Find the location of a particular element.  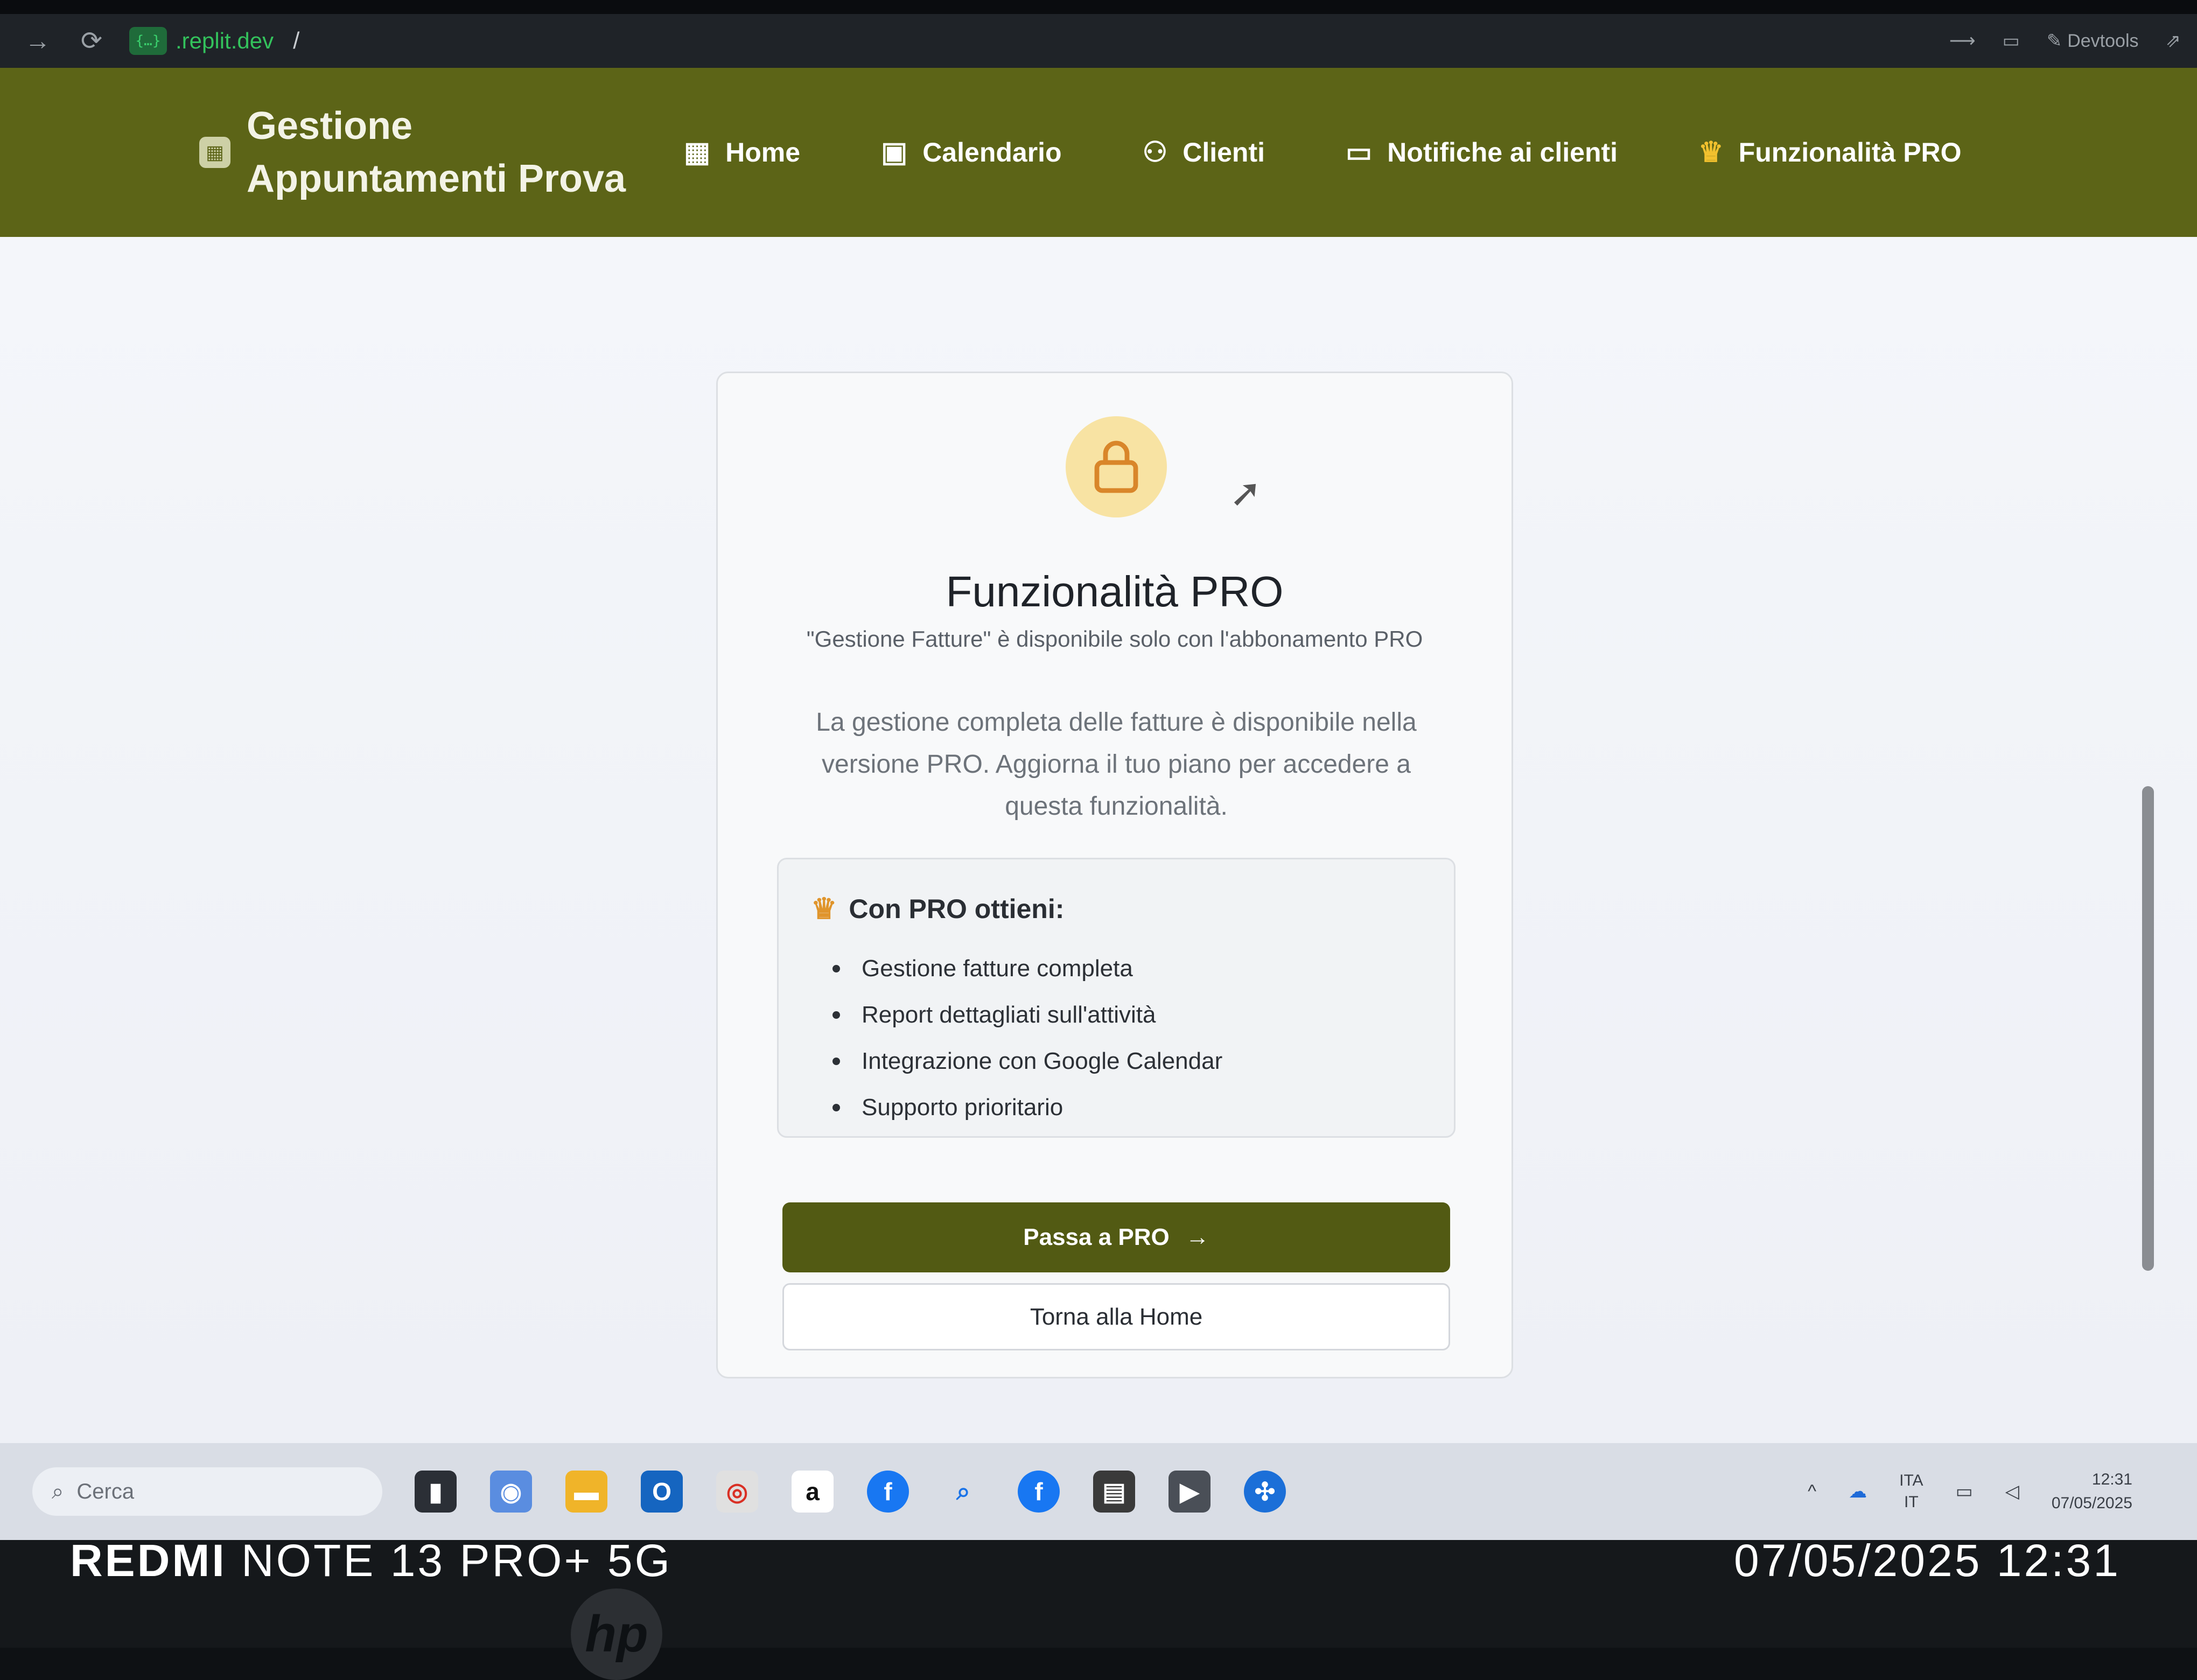

list-item: Supporto prioritario is located at coordinates (1027, 1107).